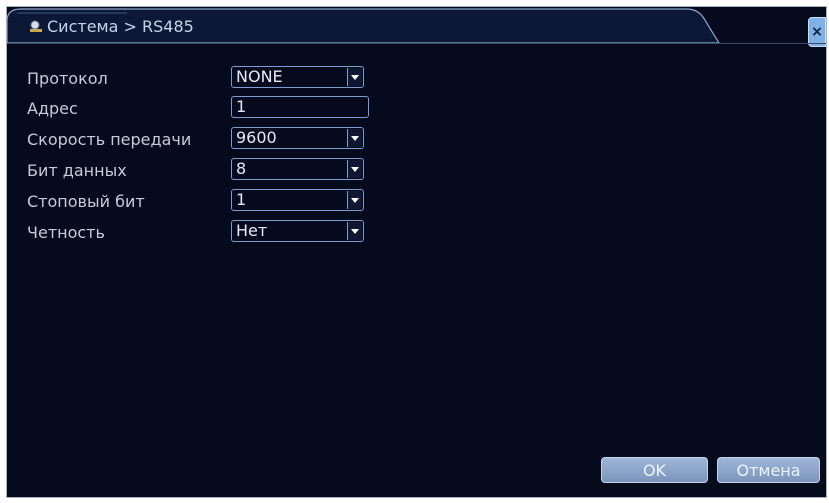 This screenshot has width=829, height=503. I want to click on title-content: Система > RS485, so click(111, 26).